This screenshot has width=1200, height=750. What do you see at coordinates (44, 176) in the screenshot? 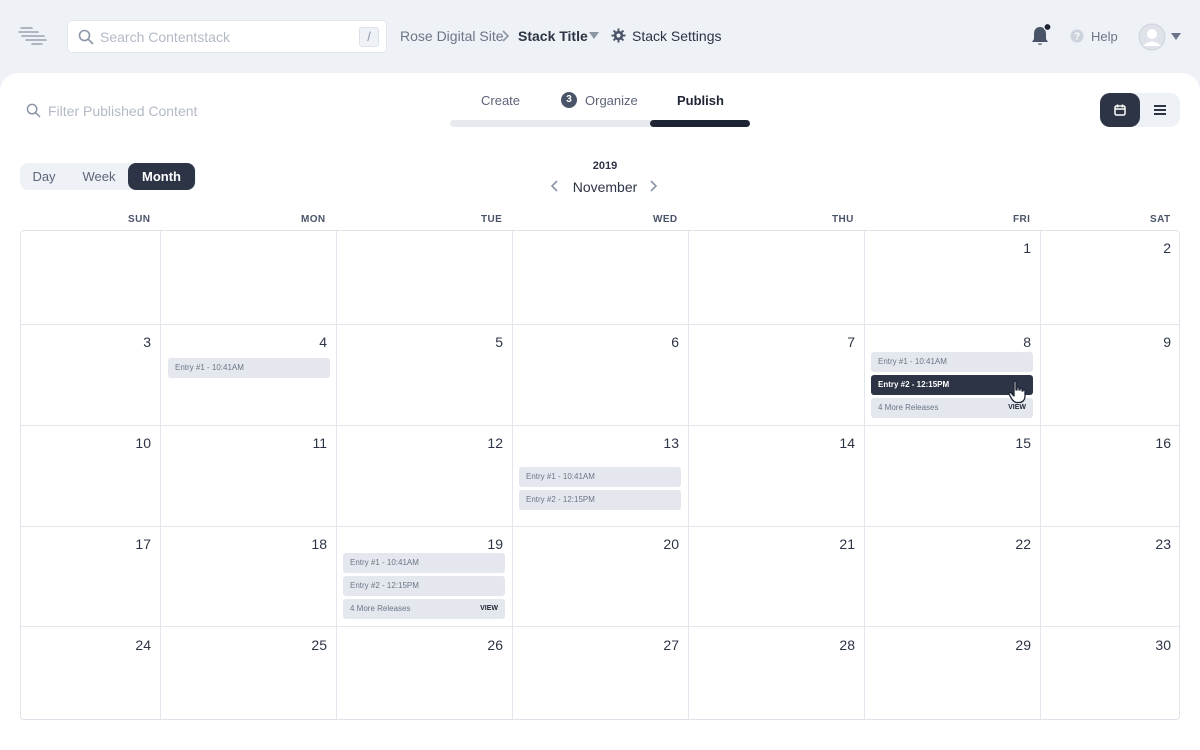
I see `range-day-button: Day` at bounding box center [44, 176].